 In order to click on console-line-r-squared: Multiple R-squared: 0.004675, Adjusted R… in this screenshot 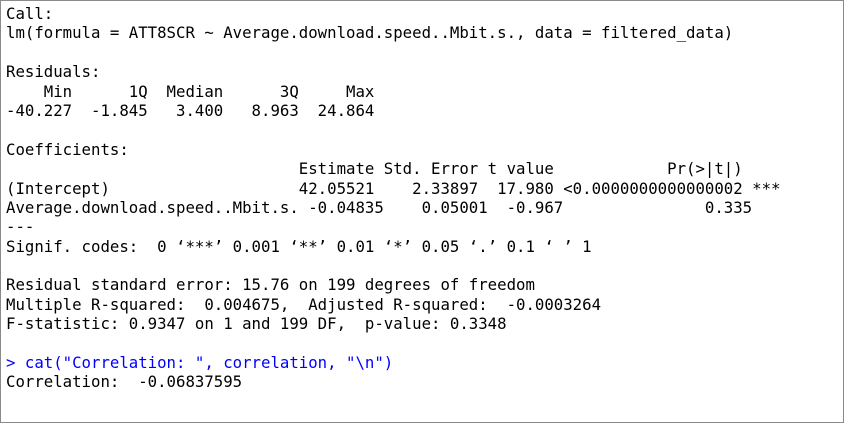, I will do `click(308, 304)`.